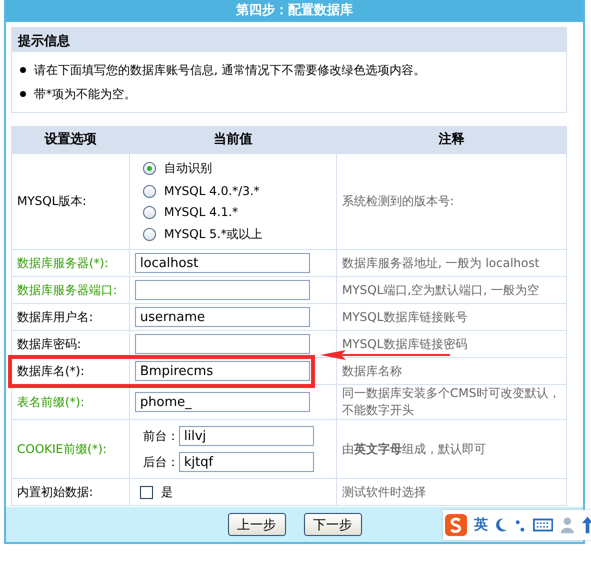 The width and height of the screenshot is (591, 572). Describe the element at coordinates (543, 525) in the screenshot. I see `keyboard-icon` at that location.